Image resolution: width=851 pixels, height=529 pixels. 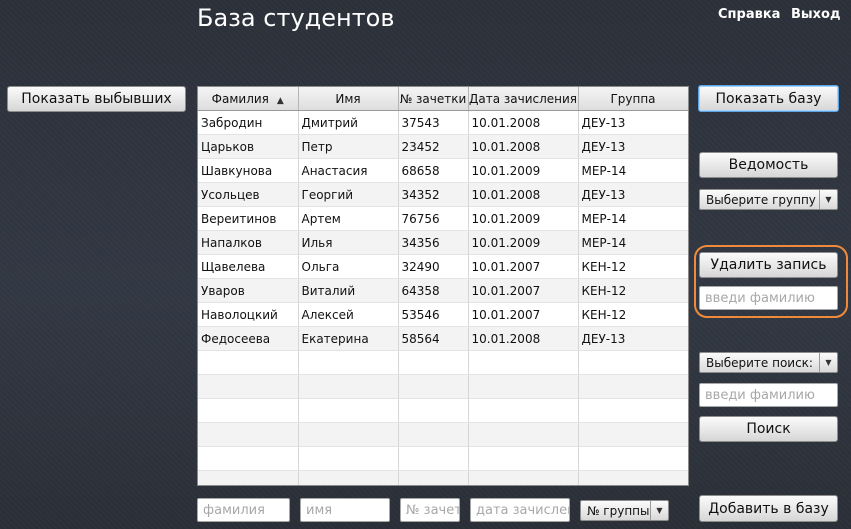 I want to click on table-cell: 37543, so click(x=433, y=122).